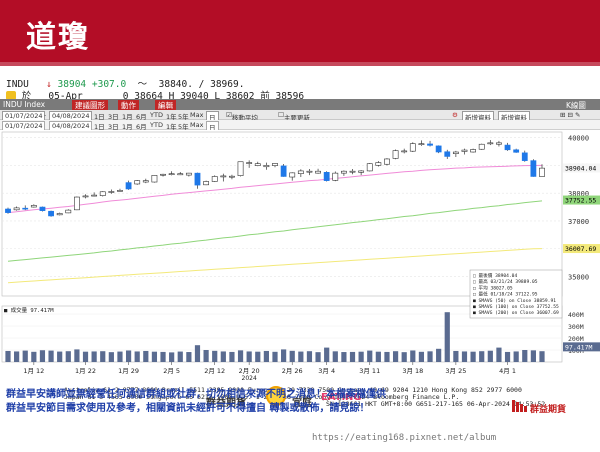  Describe the element at coordinates (292, 371) in the screenshot. I see `x-tick-label: 2月 26` at that location.